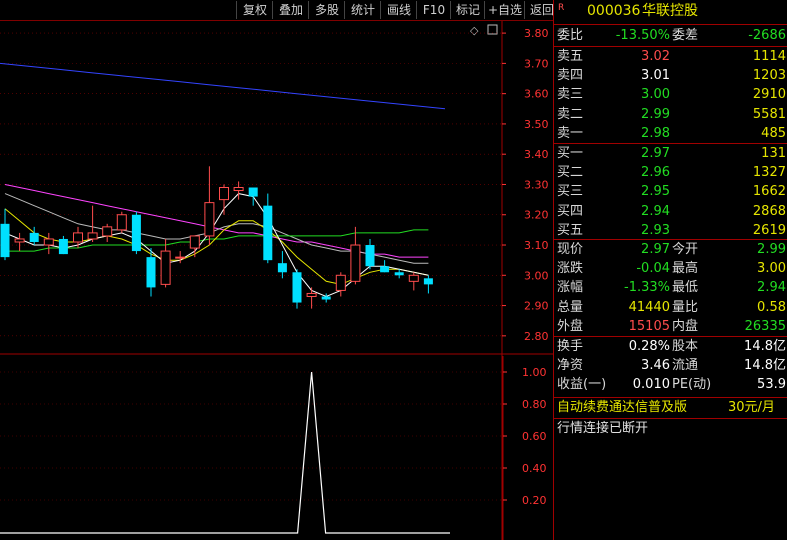  What do you see at coordinates (536, 124) in the screenshot?
I see `price-tick-label: 3.50` at bounding box center [536, 124].